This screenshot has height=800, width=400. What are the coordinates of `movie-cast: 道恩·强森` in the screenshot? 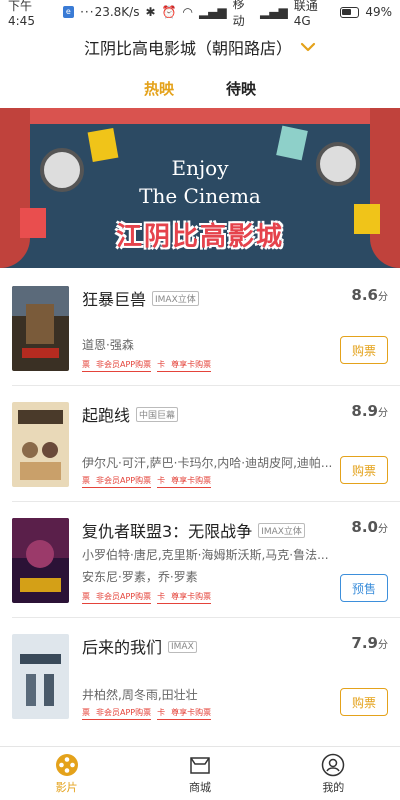 It's located at (108, 345).